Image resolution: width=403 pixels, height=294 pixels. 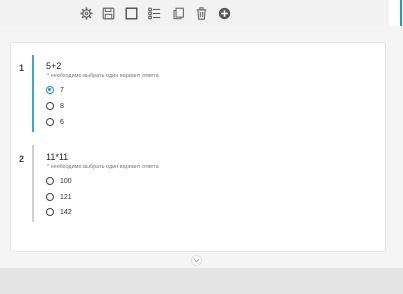 I want to click on trash-icon, so click(x=201, y=13).